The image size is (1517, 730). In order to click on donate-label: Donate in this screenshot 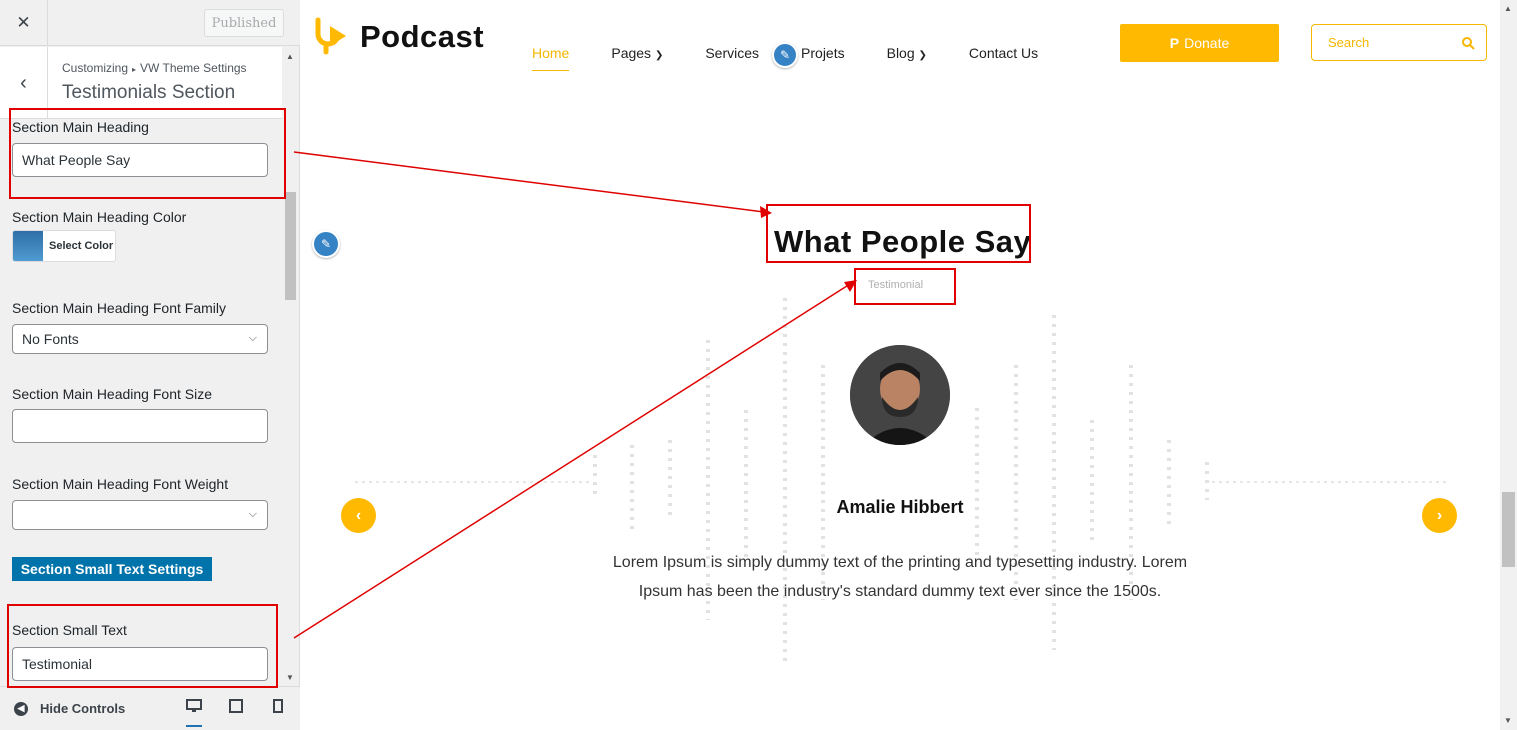, I will do `click(1207, 43)`.